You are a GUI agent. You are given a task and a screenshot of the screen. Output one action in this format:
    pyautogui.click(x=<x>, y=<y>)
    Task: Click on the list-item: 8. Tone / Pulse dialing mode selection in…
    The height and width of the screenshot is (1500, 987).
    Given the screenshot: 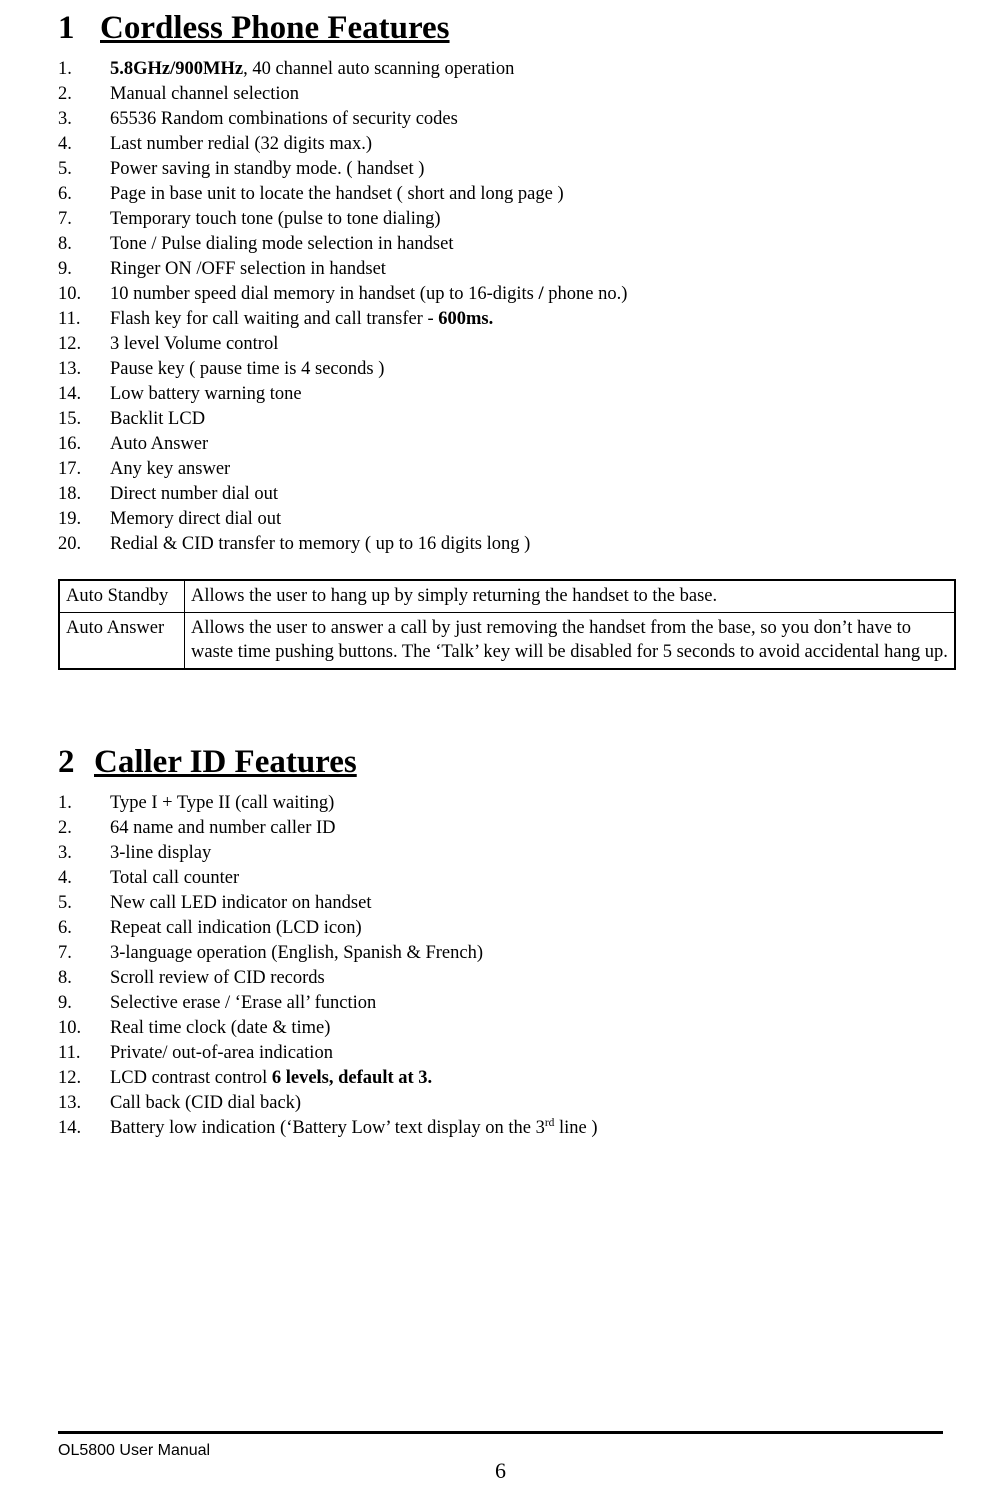 What is the action you would take?
    pyautogui.click(x=493, y=244)
    